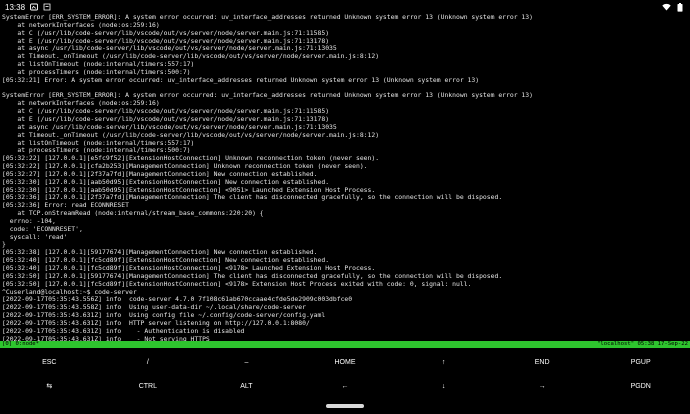  I want to click on key-home: HOME, so click(345, 362).